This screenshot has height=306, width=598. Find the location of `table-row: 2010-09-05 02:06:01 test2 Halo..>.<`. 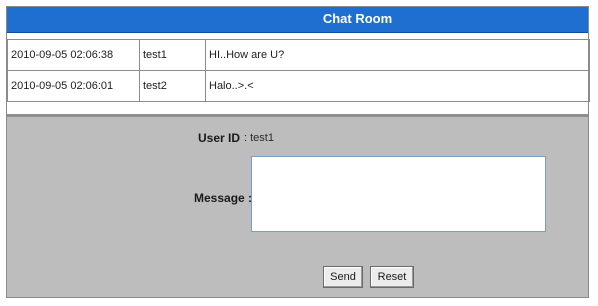

table-row: 2010-09-05 02:06:01 test2 Halo..>.< is located at coordinates (298, 86).